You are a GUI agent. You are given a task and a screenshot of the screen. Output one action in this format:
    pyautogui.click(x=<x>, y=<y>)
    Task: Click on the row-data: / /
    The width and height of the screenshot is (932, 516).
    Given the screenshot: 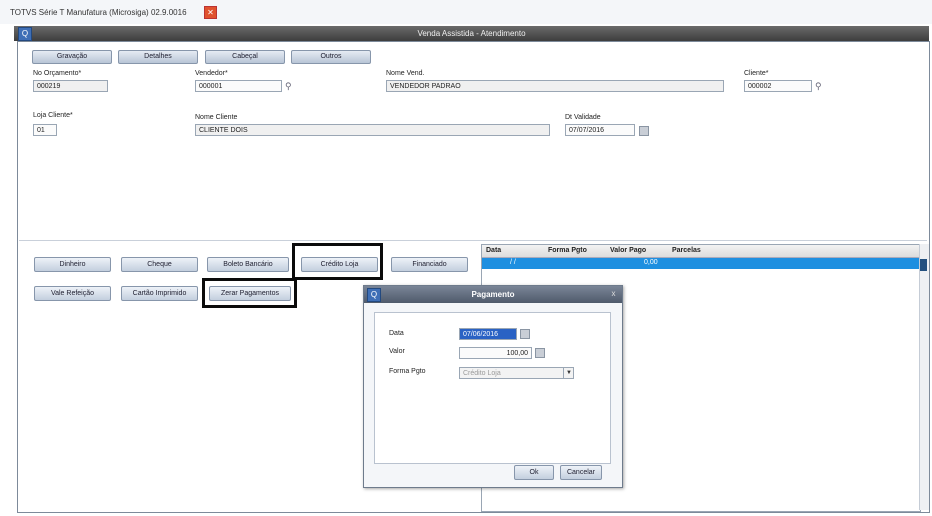 What is the action you would take?
    pyautogui.click(x=513, y=262)
    